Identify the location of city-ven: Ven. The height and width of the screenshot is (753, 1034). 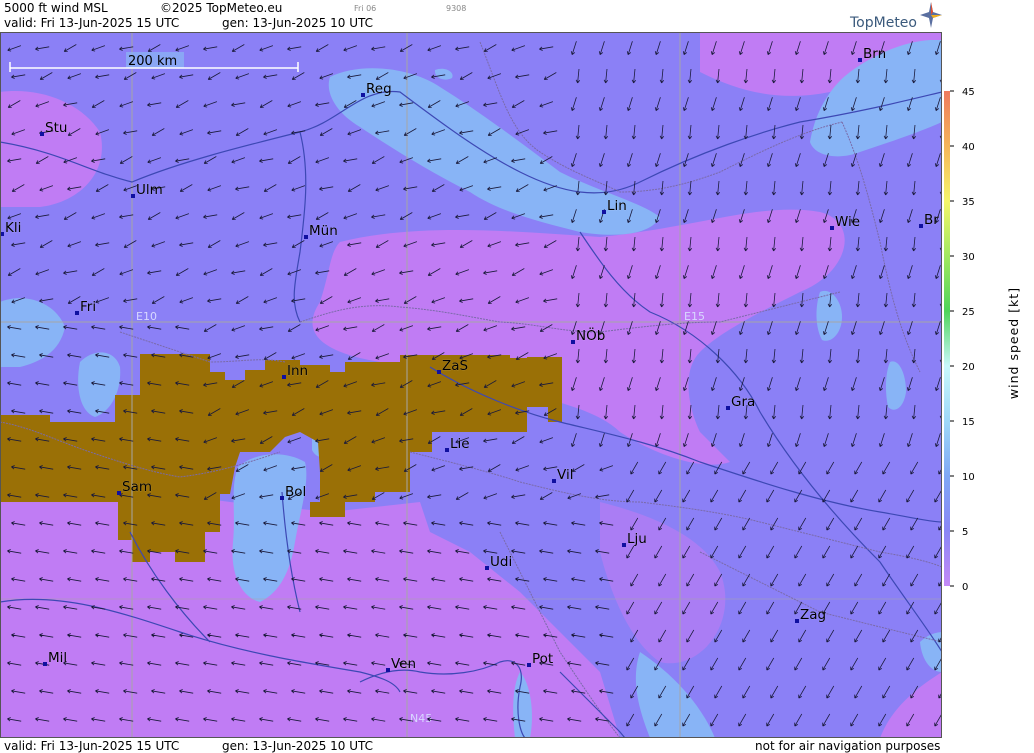
(401, 664).